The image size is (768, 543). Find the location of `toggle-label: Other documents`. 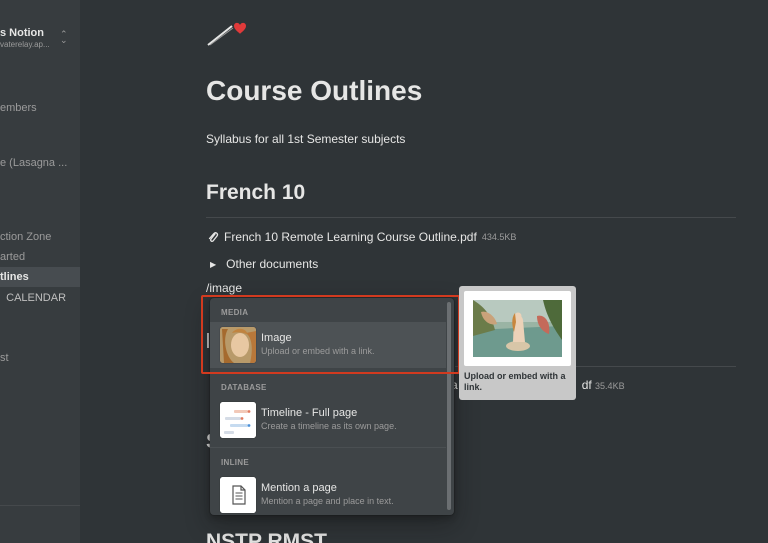

toggle-label: Other documents is located at coordinates (272, 264).